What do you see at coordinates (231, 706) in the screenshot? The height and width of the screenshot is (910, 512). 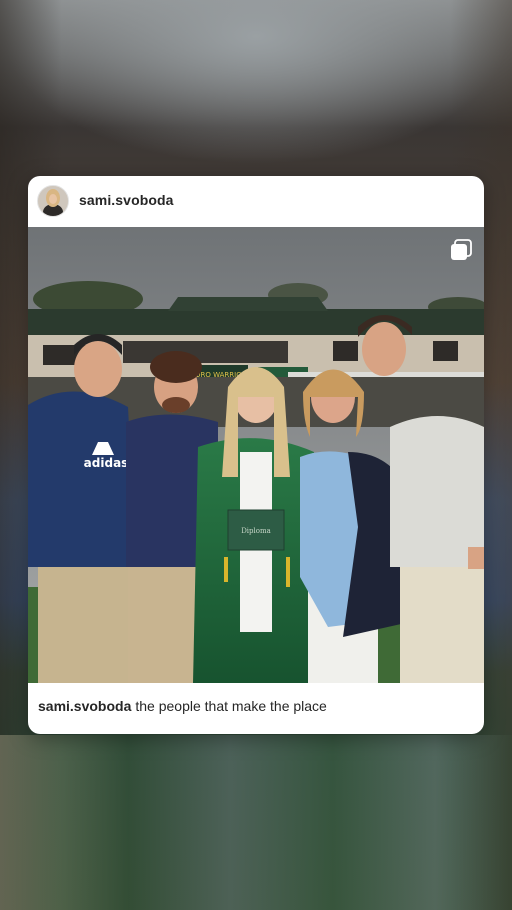 I see `caption-text: the people that make the place` at bounding box center [231, 706].